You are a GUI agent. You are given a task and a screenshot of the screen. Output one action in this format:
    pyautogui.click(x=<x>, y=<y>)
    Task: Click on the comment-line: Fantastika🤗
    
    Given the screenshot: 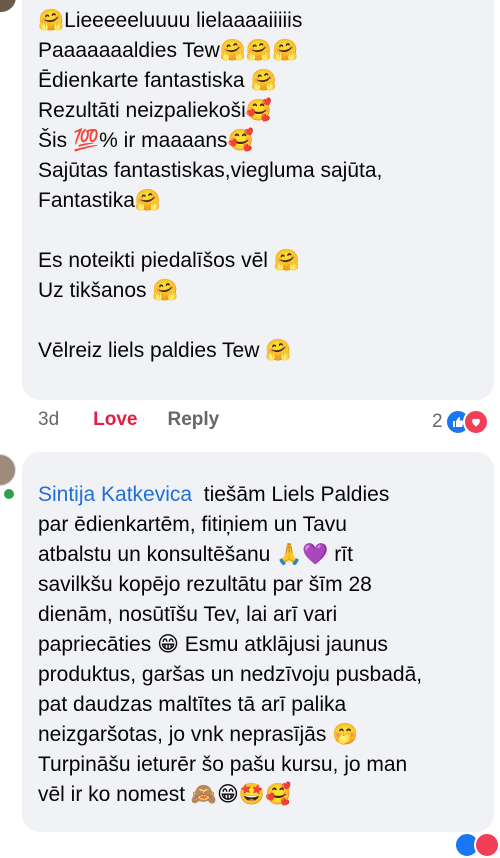 What is the action you would take?
    pyautogui.click(x=100, y=200)
    